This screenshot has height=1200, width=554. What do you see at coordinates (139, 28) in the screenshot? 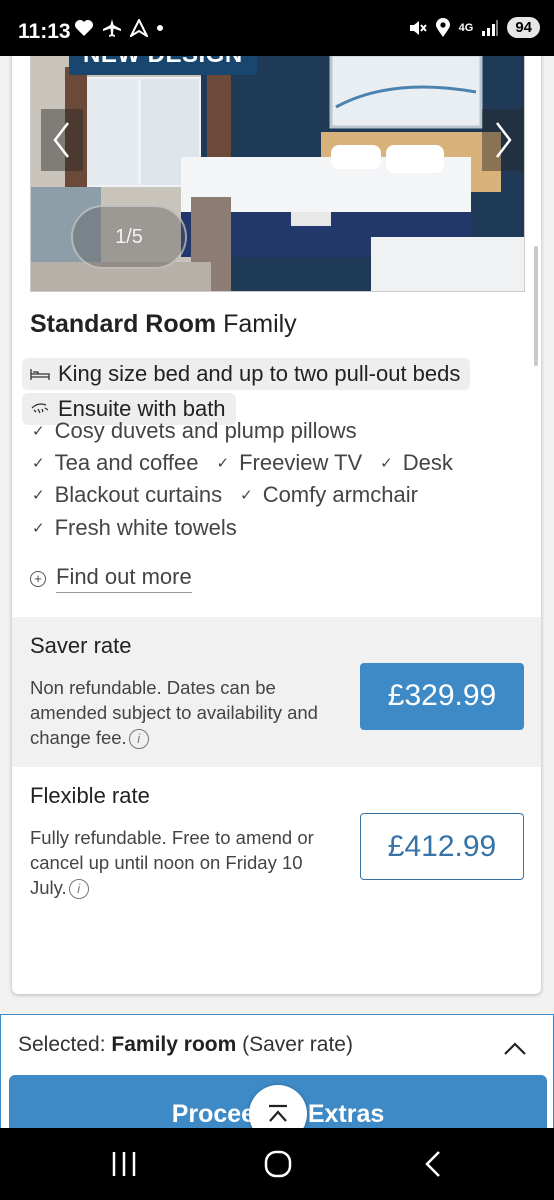
I see `navigation-icon` at bounding box center [139, 28].